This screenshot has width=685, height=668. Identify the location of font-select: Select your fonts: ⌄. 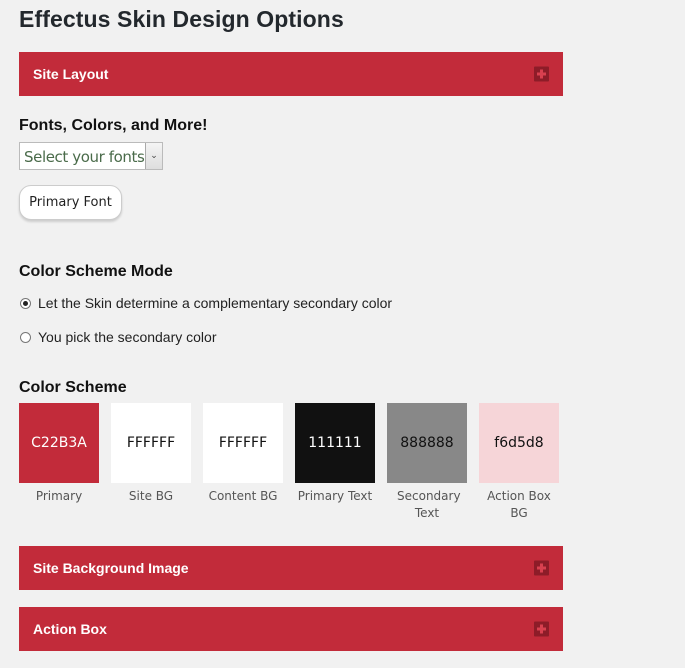
(91, 156).